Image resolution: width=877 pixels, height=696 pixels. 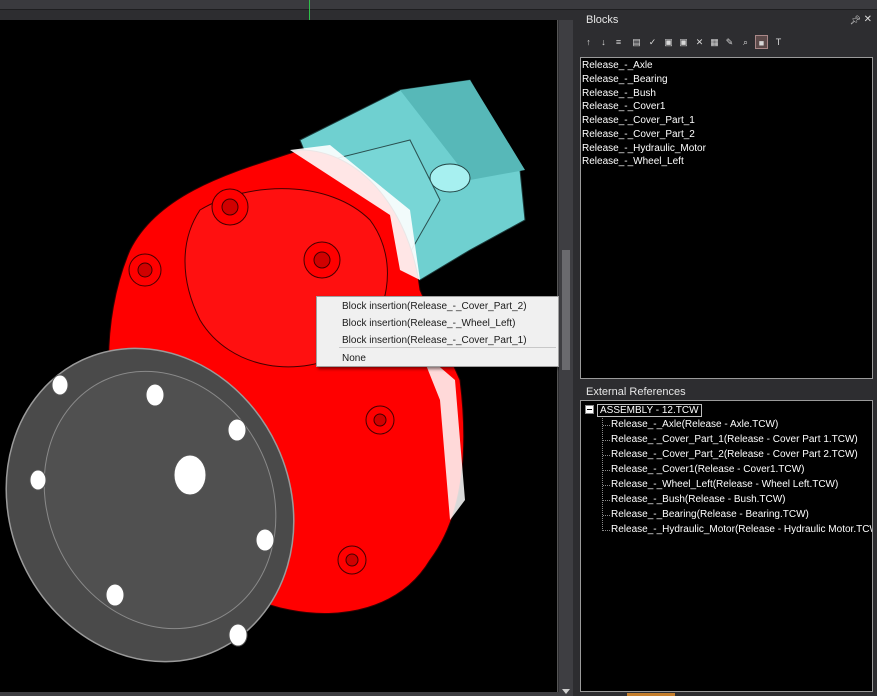 What do you see at coordinates (710, 515) in the screenshot?
I see `tree-item: Release_-_Bearing(Release - Bearing.TCW)` at bounding box center [710, 515].